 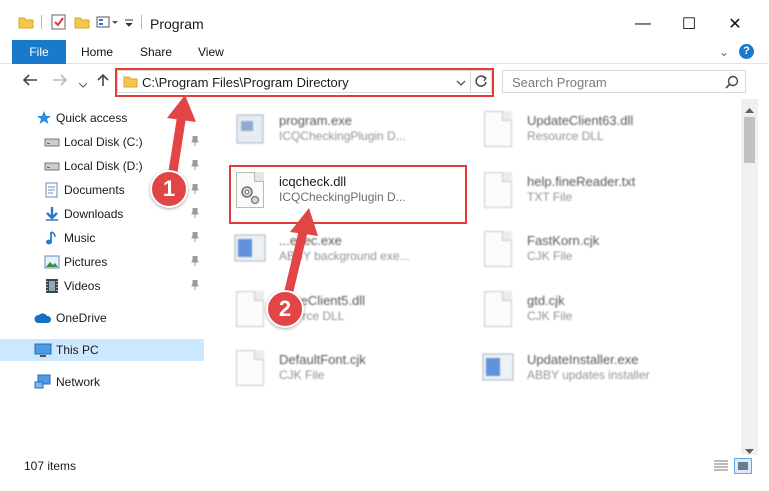 What do you see at coordinates (295, 263) in the screenshot?
I see `arrow-to-icqcheck` at bounding box center [295, 263].